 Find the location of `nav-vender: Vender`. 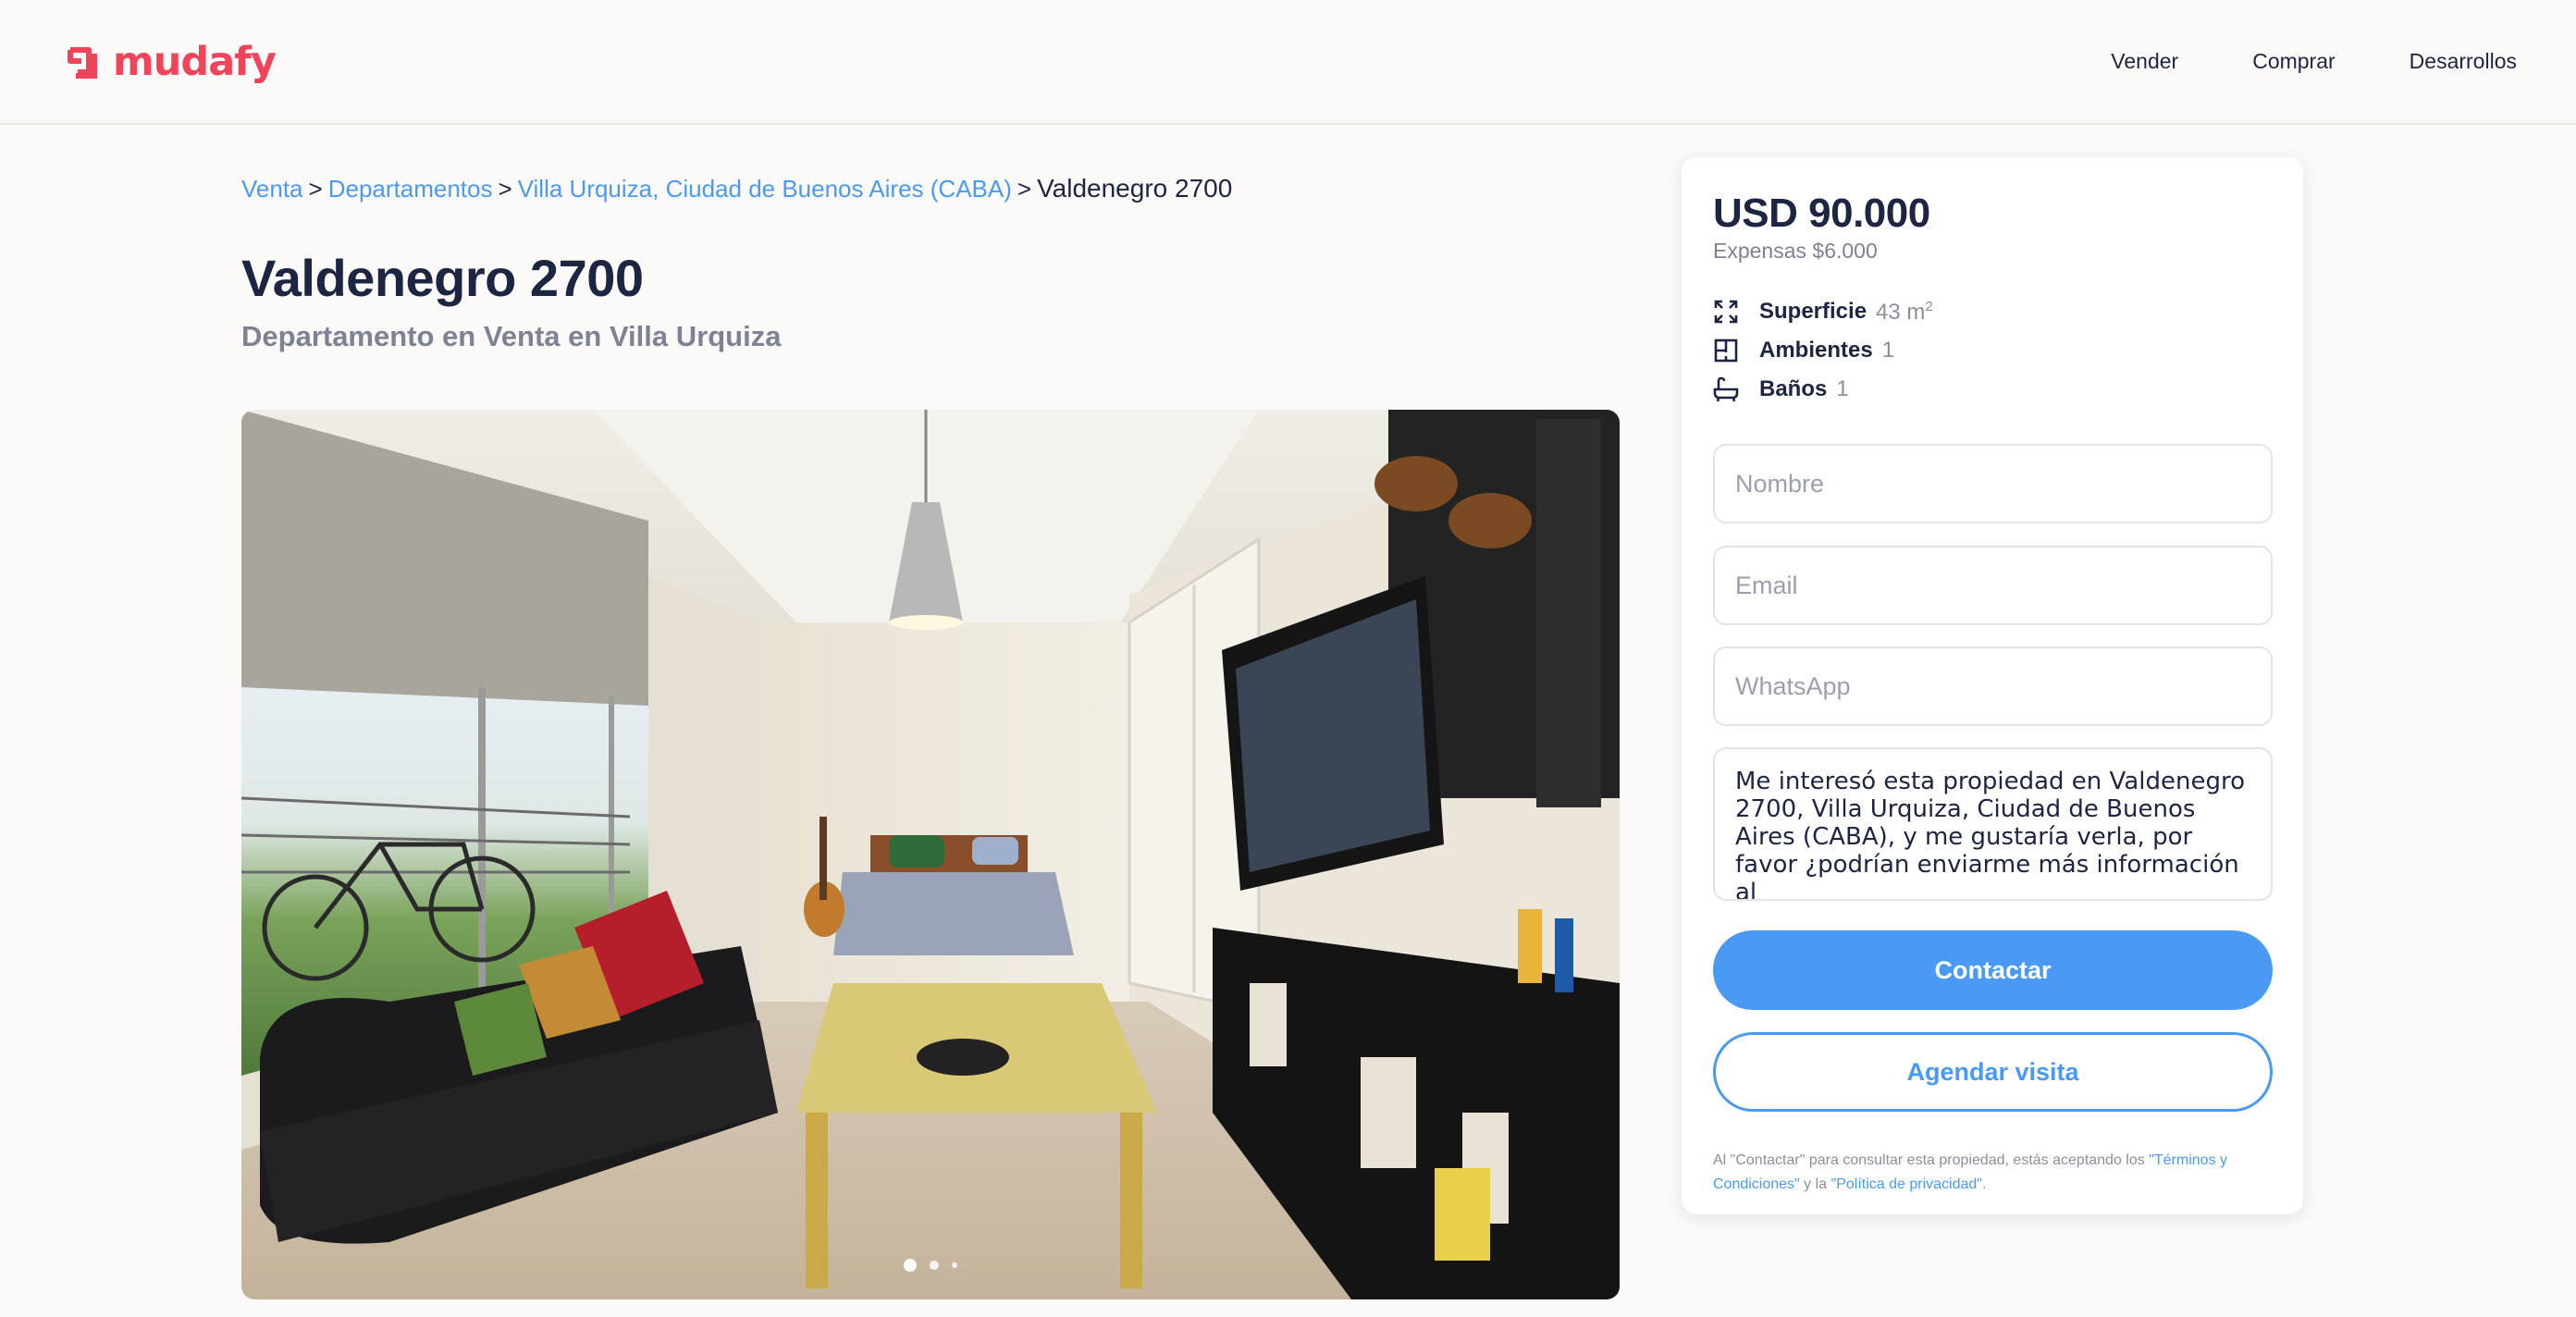

nav-vender: Vender is located at coordinates (2144, 62).